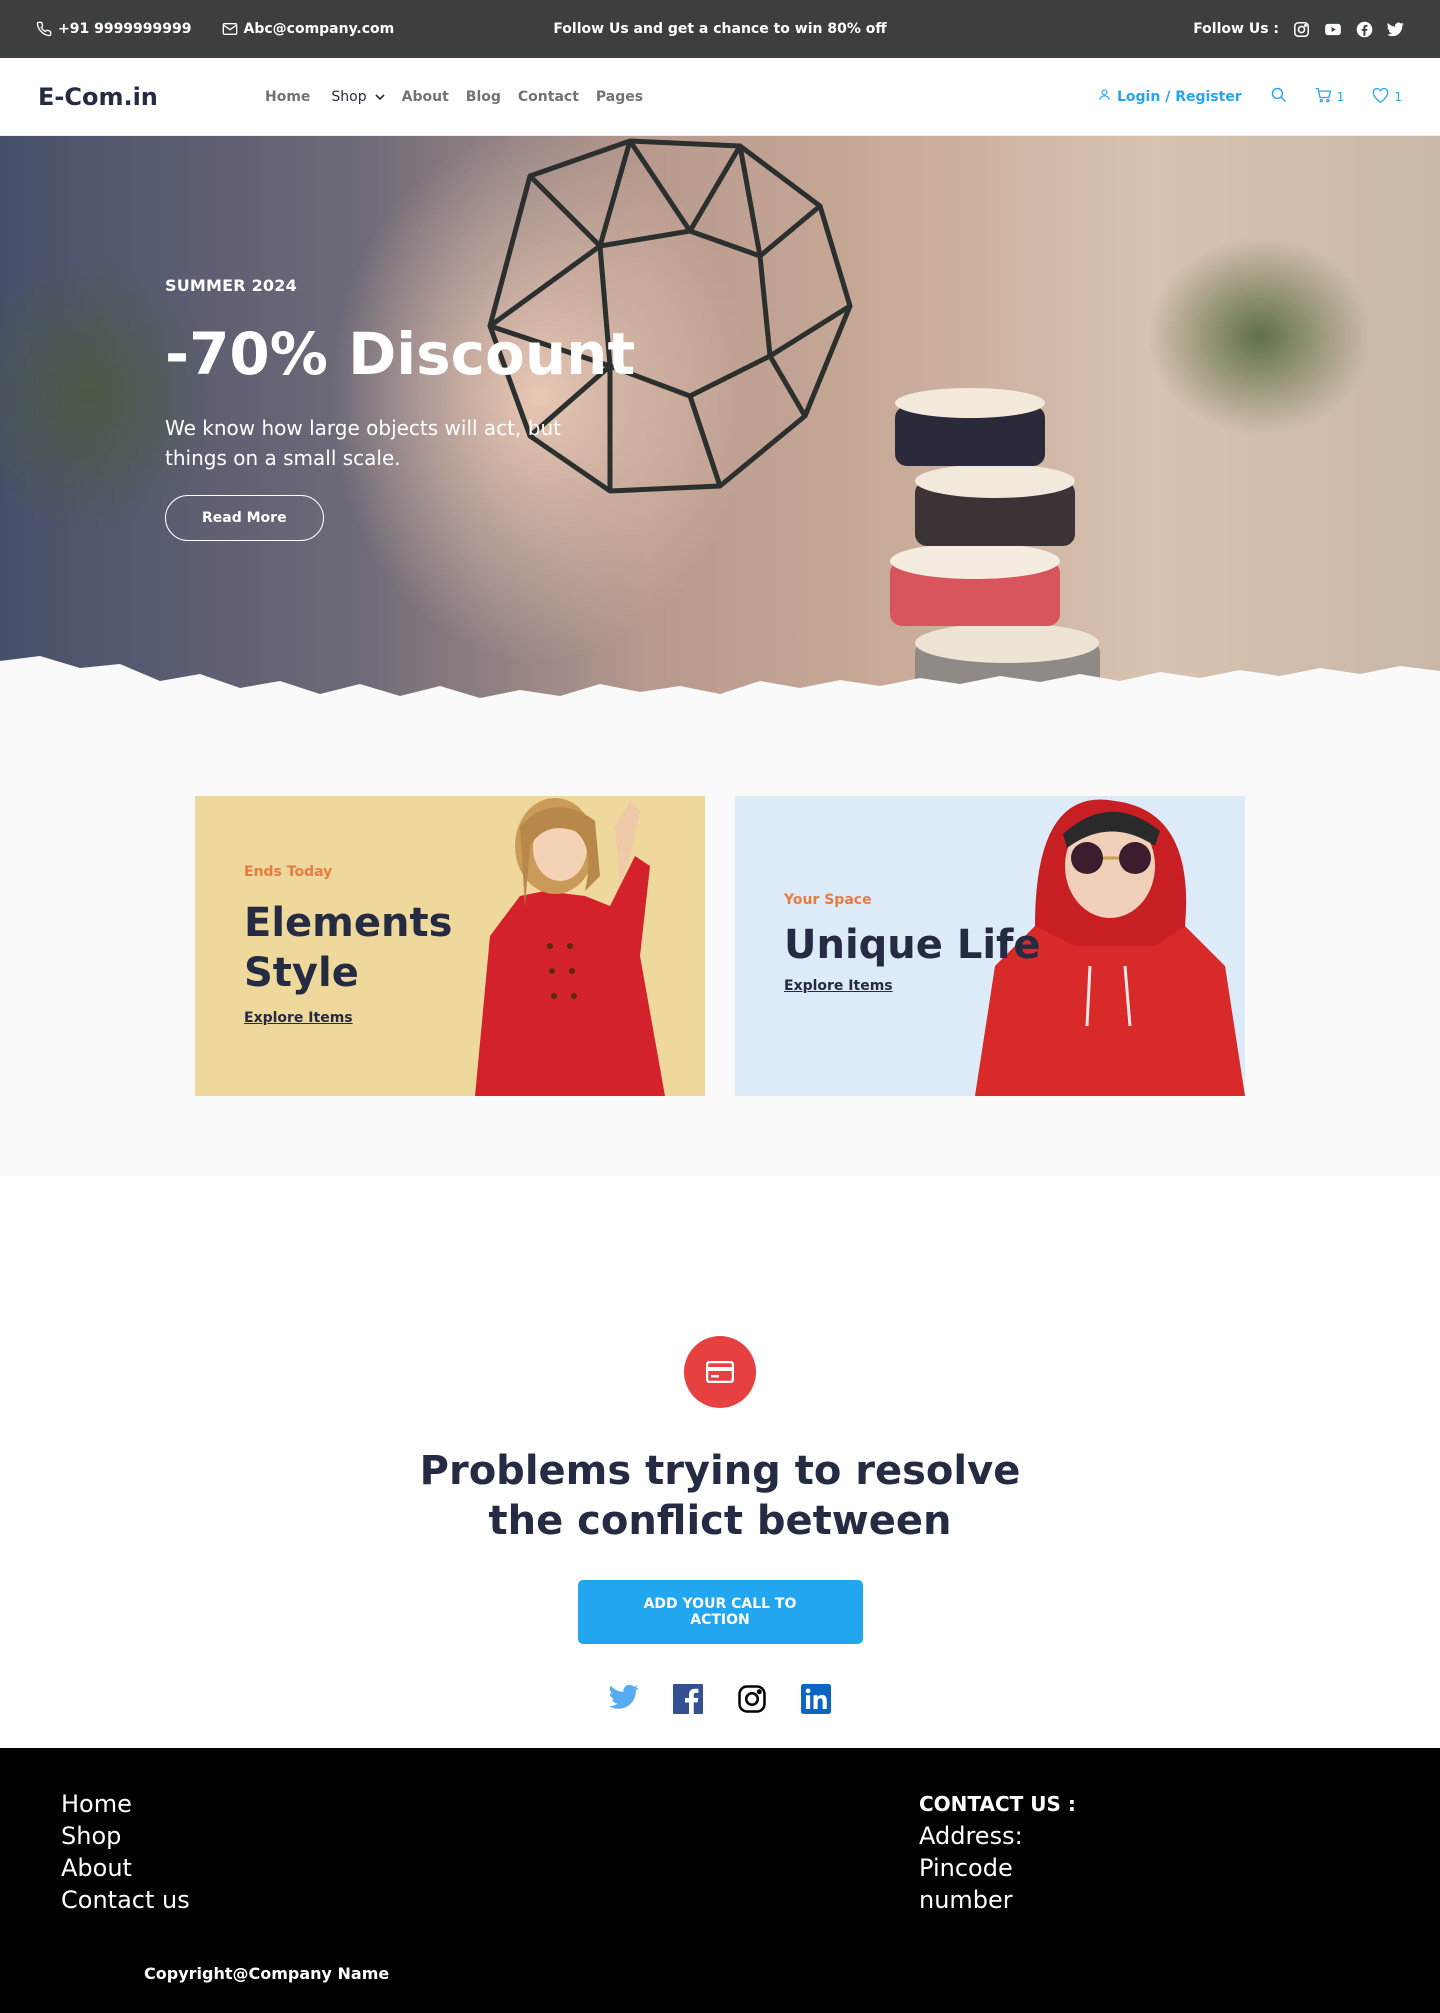 Image resolution: width=1440 pixels, height=2013 pixels. Describe the element at coordinates (720, 1612) in the screenshot. I see `add-call-to-action-button: ADD YOUR CALL TO ACTION` at that location.